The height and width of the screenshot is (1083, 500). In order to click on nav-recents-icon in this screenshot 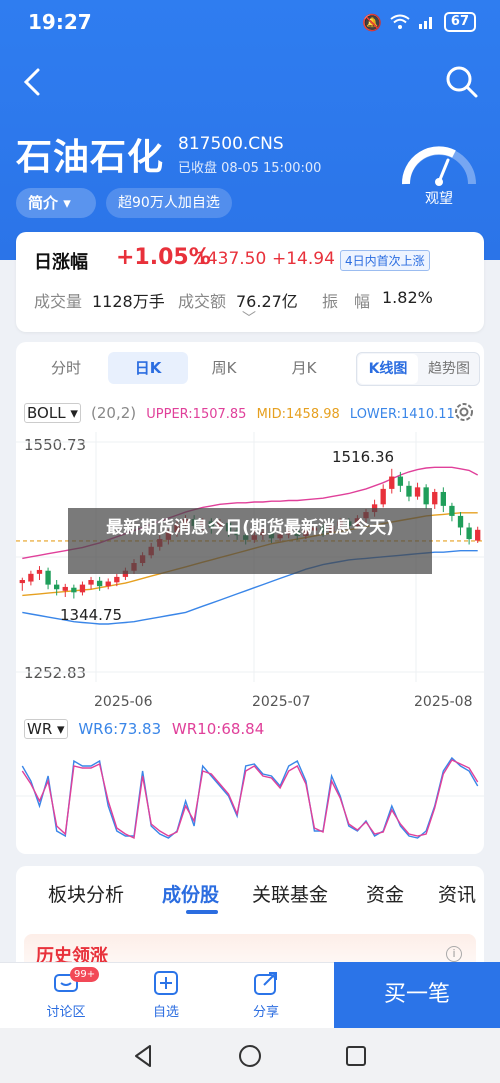, I will do `click(356, 1056)`.